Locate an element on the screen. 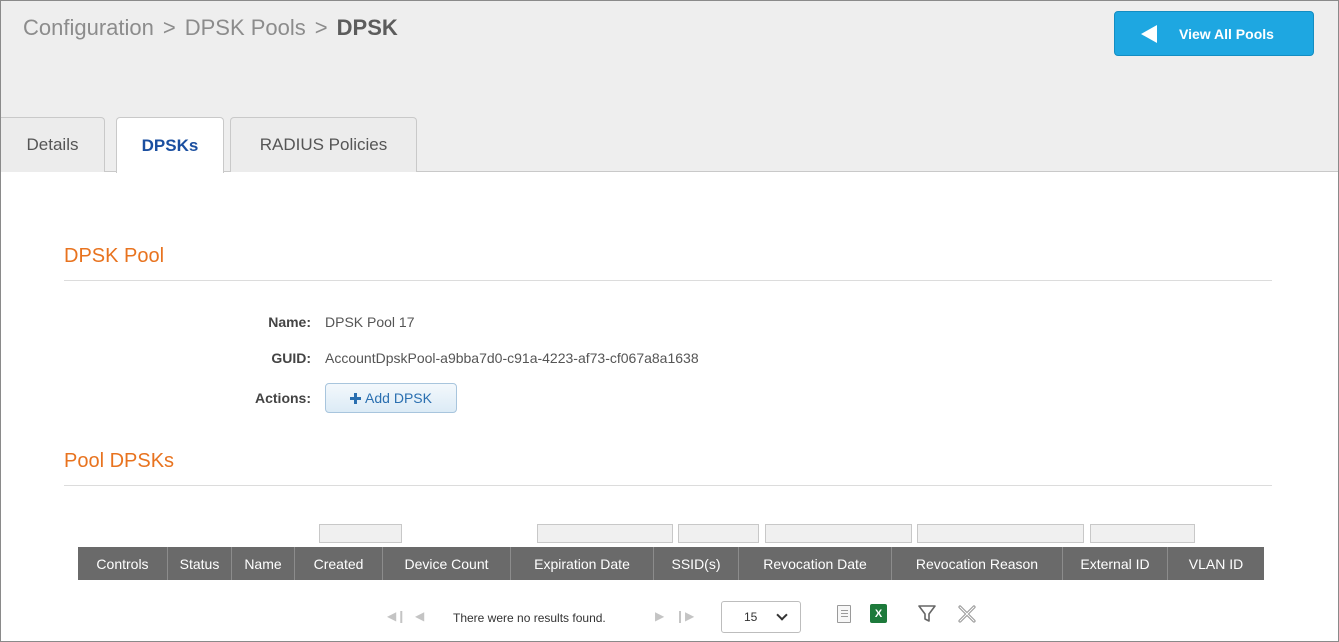 The width and height of the screenshot is (1339, 642). column-device-count: Device Count is located at coordinates (447, 563).